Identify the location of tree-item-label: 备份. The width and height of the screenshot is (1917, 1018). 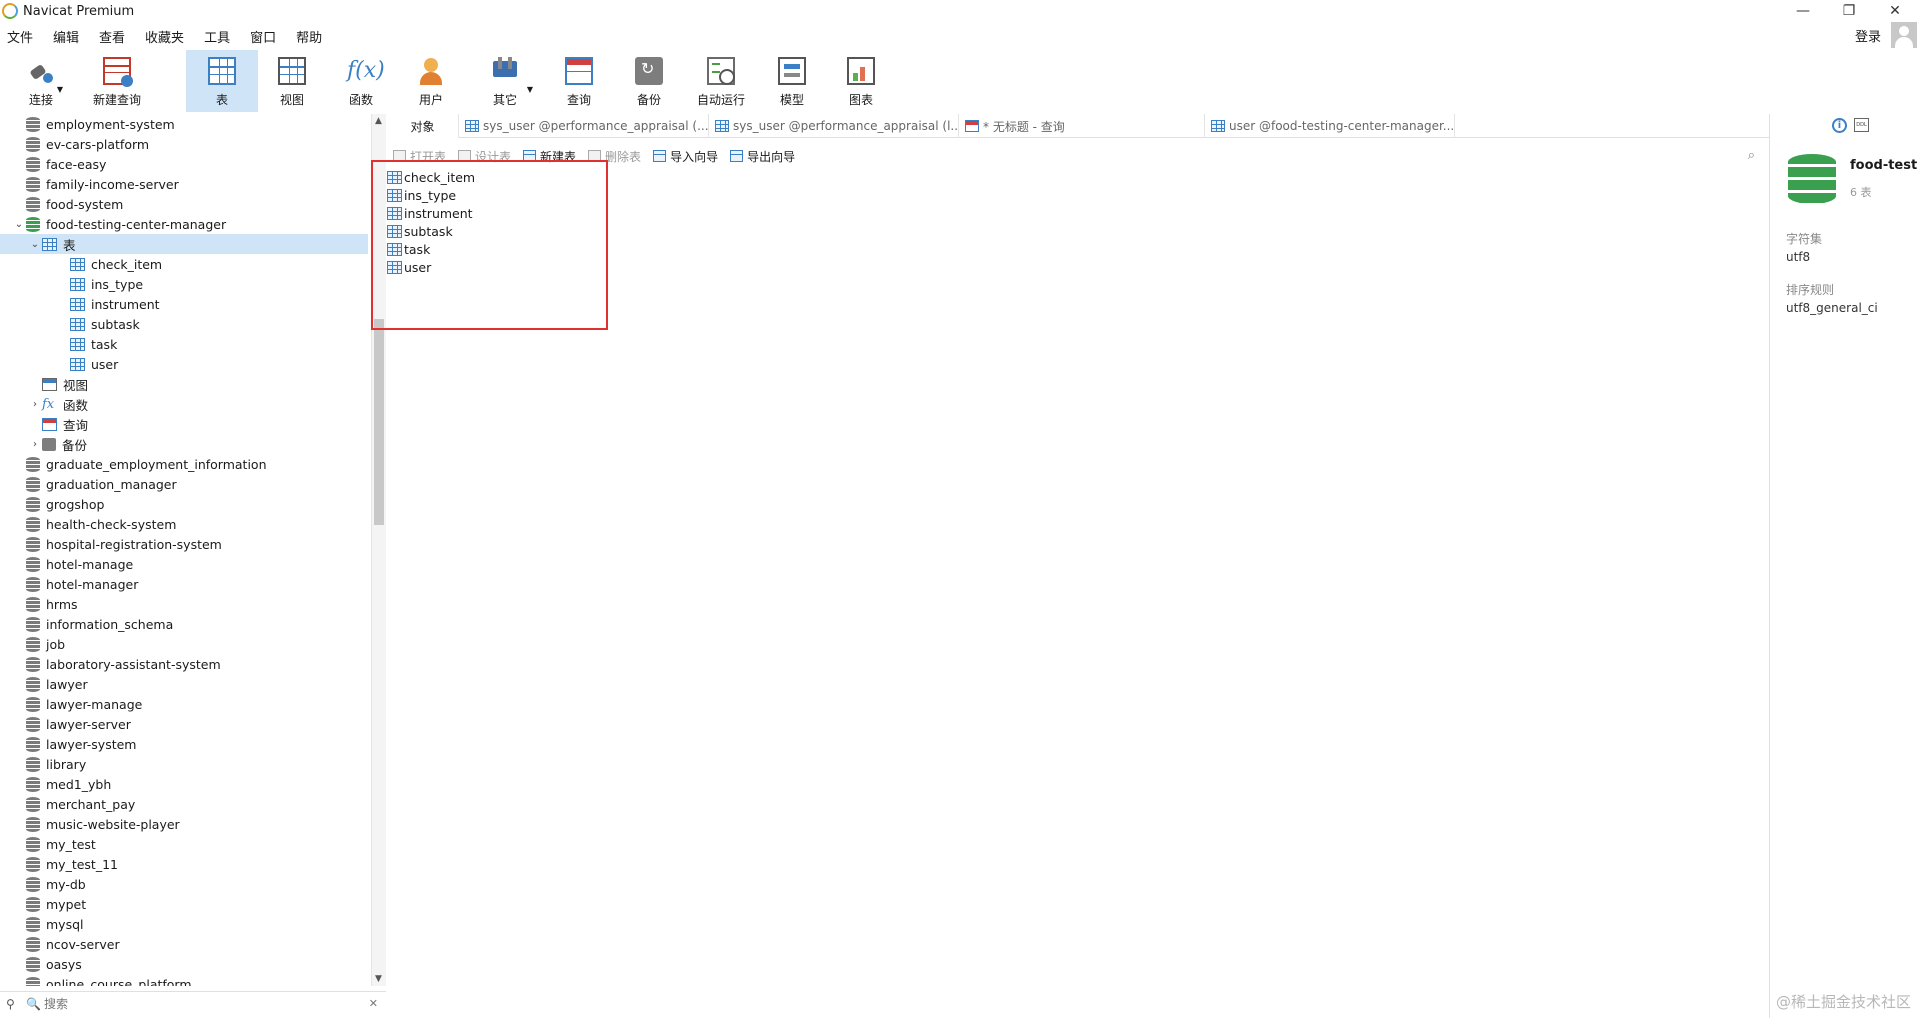
(75, 445).